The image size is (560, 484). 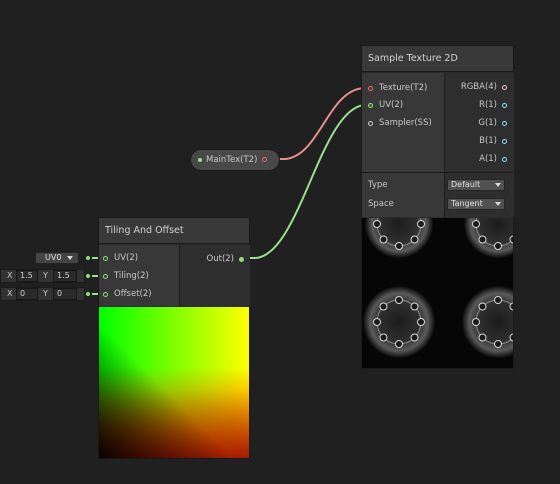 I want to click on output-port-b: B(1), so click(x=493, y=141).